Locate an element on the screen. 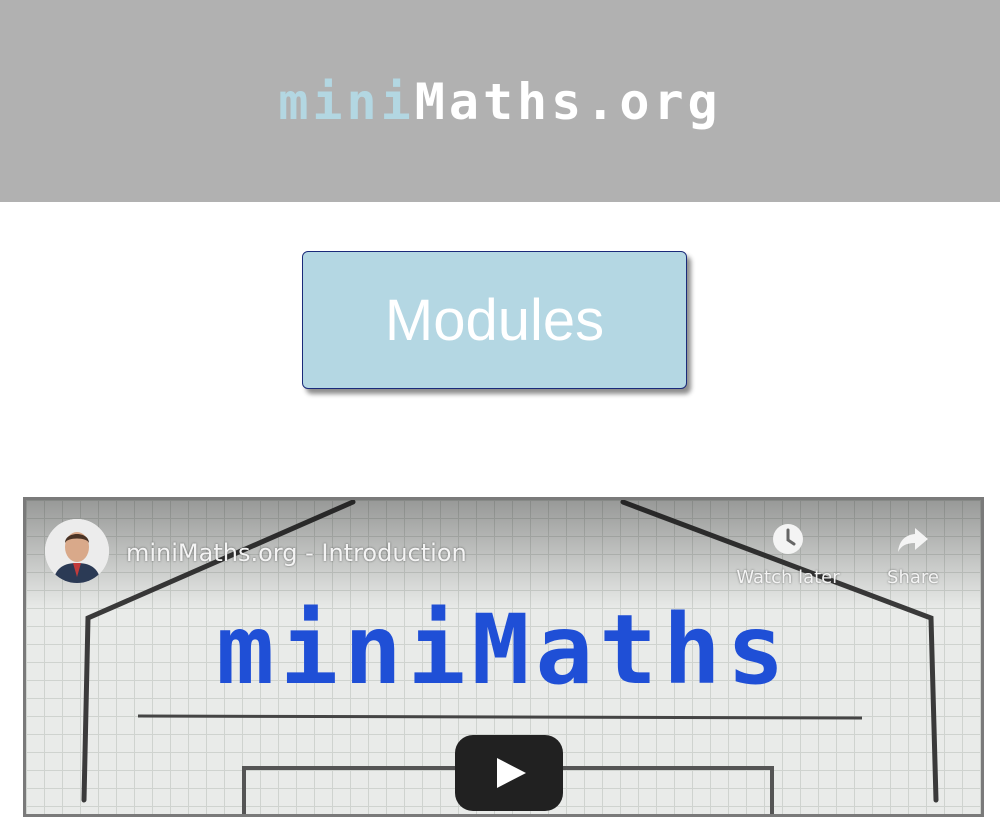 The width and height of the screenshot is (1000, 817). avatar-portrait is located at coordinates (77, 551).